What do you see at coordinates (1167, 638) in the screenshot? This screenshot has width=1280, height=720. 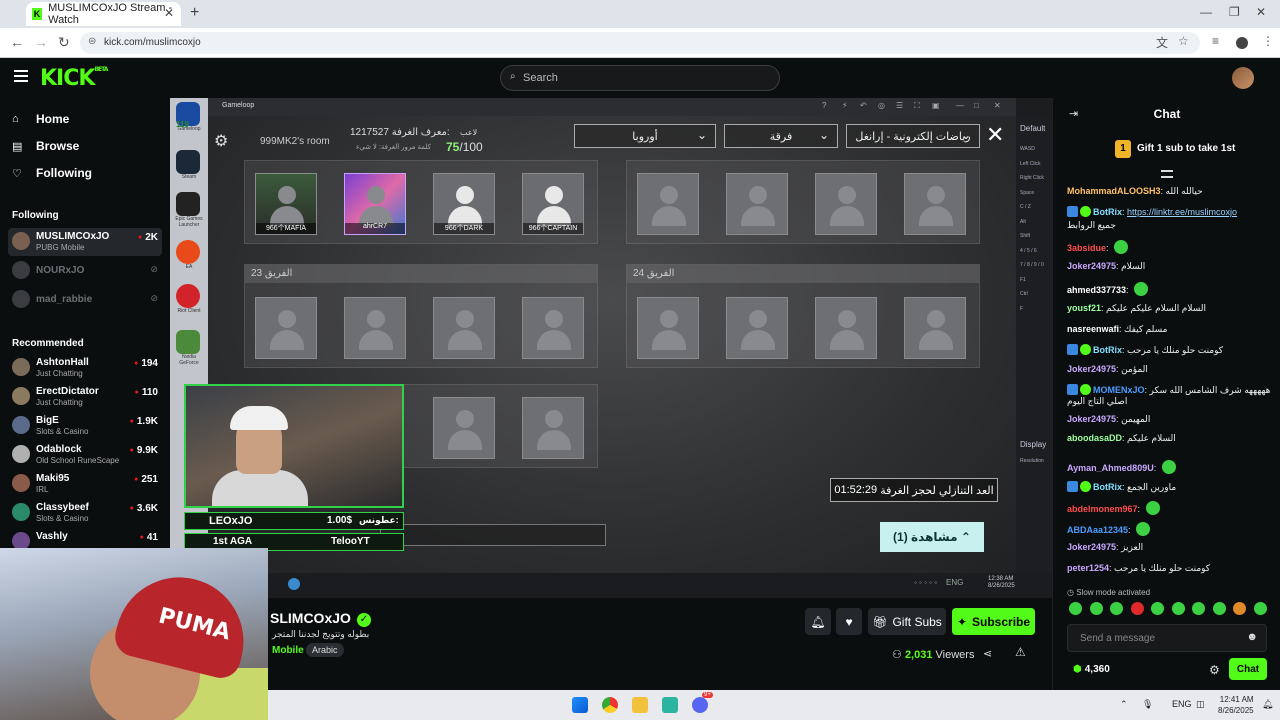 I see `chat-message-input: Send a message ☻` at bounding box center [1167, 638].